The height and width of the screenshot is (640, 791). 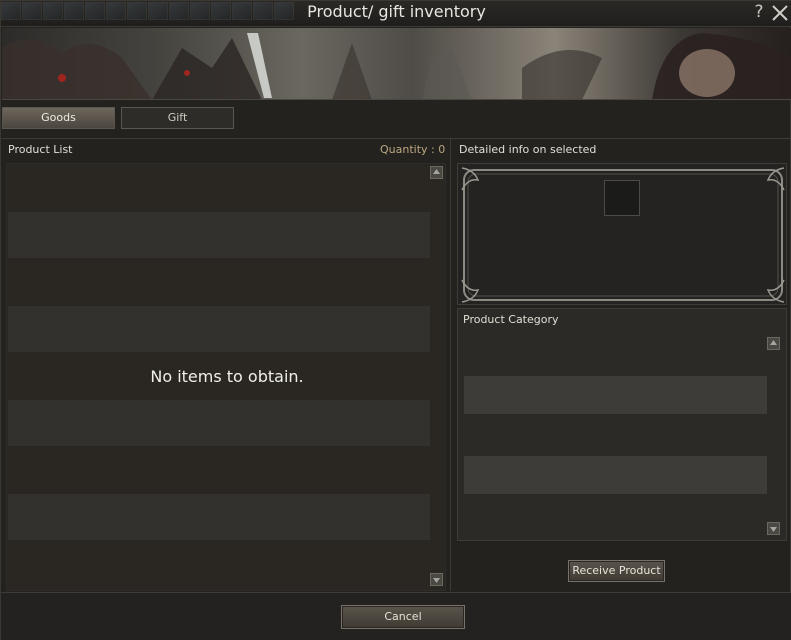 I want to click on panel-divider, so click(x=450, y=365).